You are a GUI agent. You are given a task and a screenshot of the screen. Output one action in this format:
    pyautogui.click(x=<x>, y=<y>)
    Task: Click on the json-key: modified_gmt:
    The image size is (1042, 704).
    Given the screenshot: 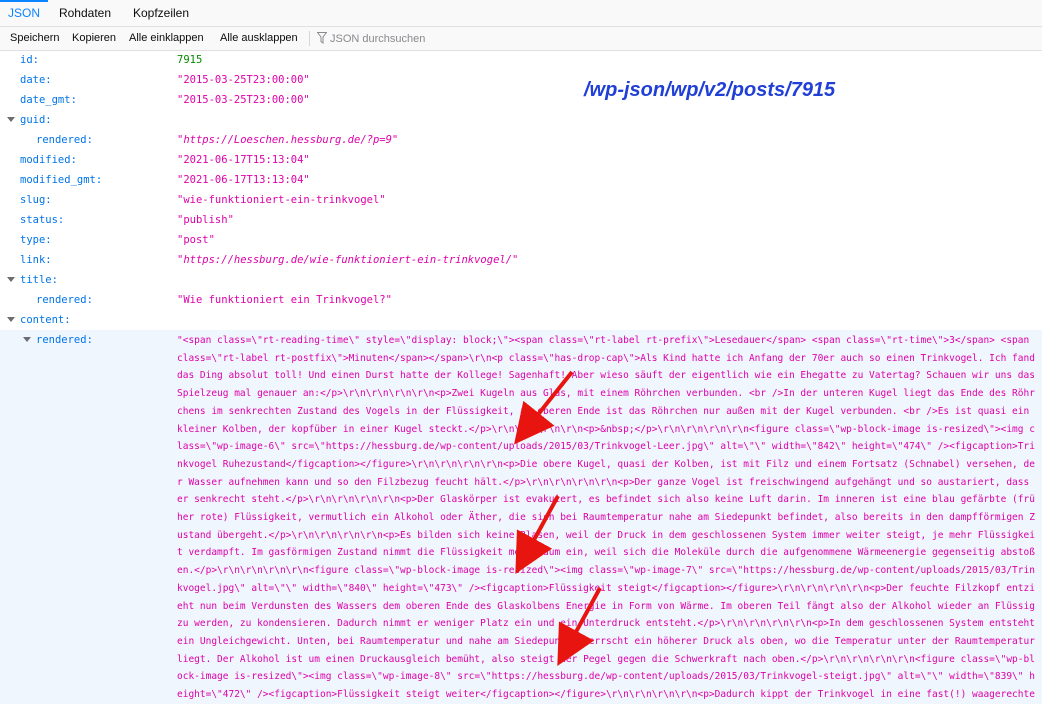 What is the action you would take?
    pyautogui.click(x=61, y=180)
    